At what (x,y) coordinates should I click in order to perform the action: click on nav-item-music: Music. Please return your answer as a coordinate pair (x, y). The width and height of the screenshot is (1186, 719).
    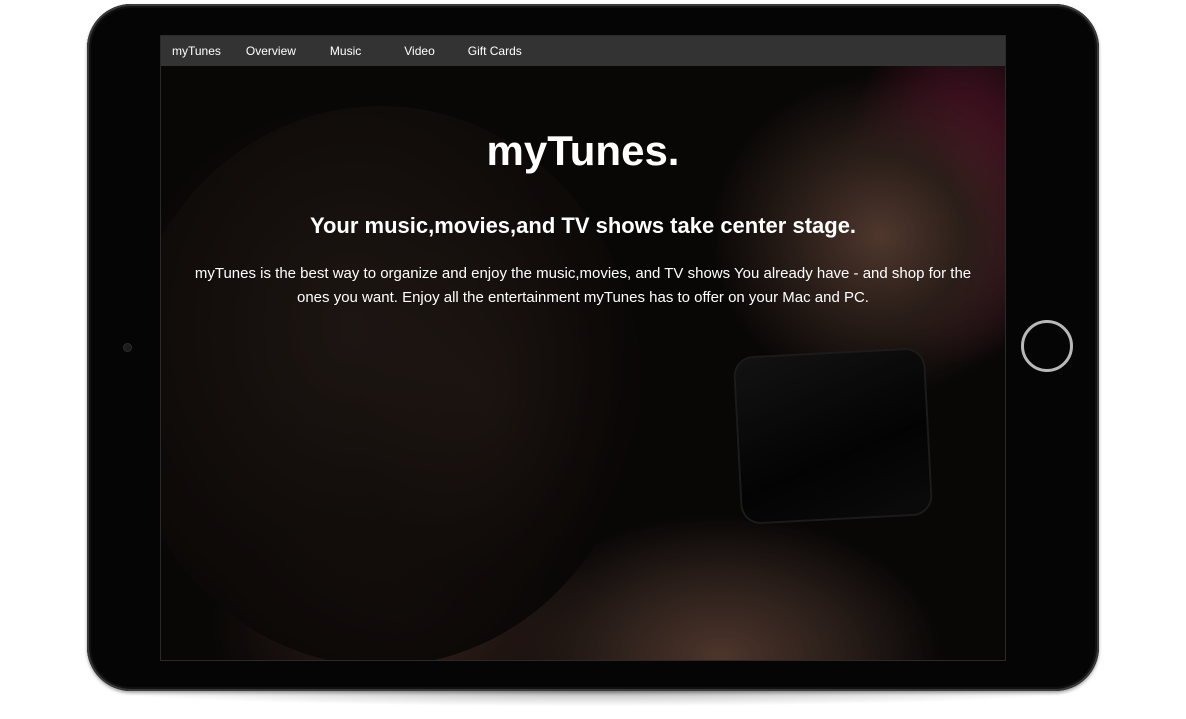
    Looking at the image, I should click on (345, 51).